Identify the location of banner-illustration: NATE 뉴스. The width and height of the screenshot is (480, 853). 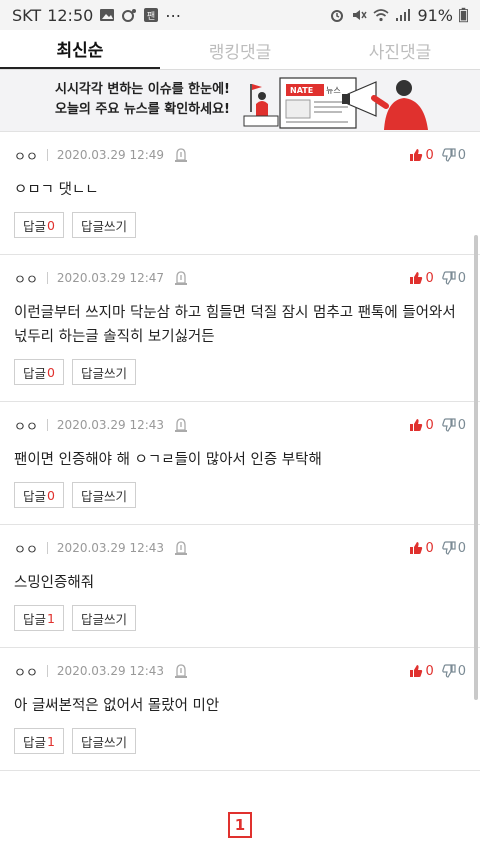
(335, 103).